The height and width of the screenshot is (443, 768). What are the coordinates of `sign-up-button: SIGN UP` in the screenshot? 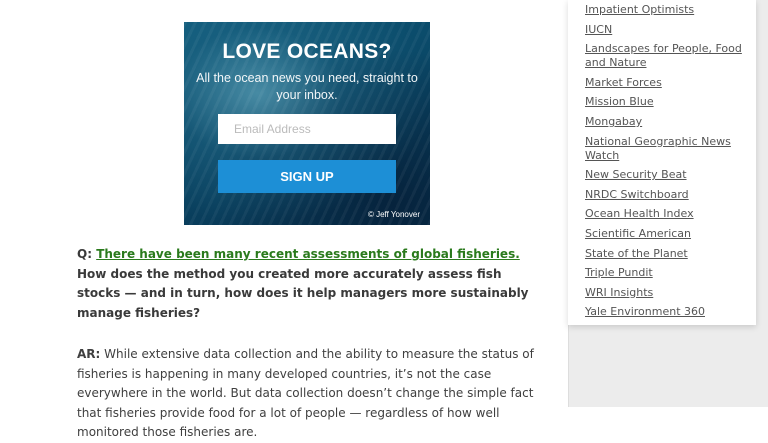 It's located at (307, 176).